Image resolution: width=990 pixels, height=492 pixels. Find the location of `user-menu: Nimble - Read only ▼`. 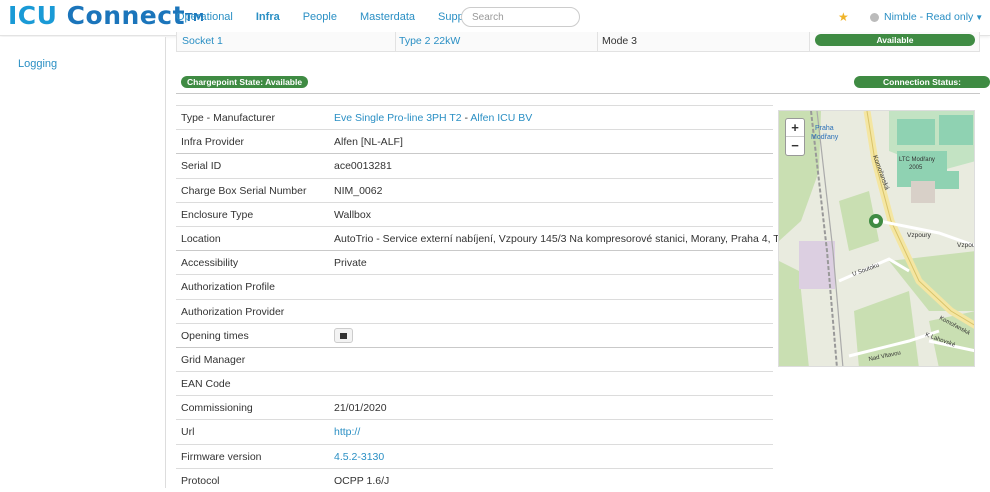

user-menu: Nimble - Read only ▼ is located at coordinates (926, 17).